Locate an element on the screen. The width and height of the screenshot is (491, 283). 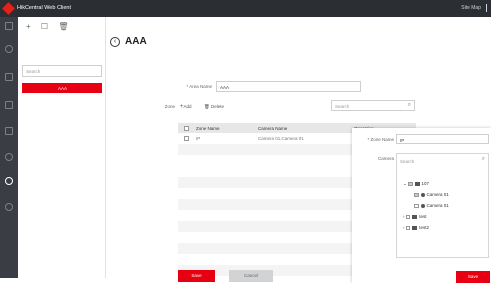
settings-icon is located at coordinates (9, 207).